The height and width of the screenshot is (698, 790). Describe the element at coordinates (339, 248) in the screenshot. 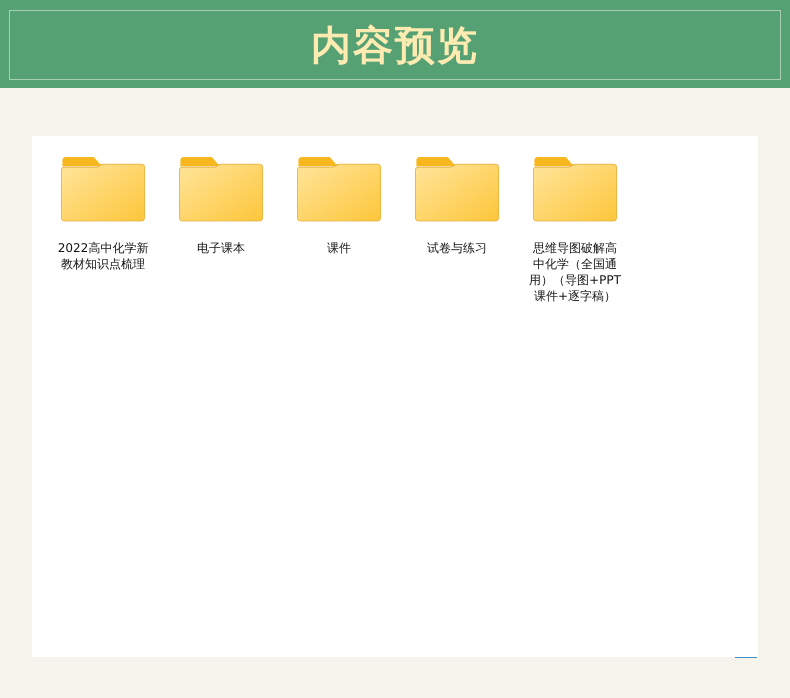

I see `folder-name: 课件` at that location.